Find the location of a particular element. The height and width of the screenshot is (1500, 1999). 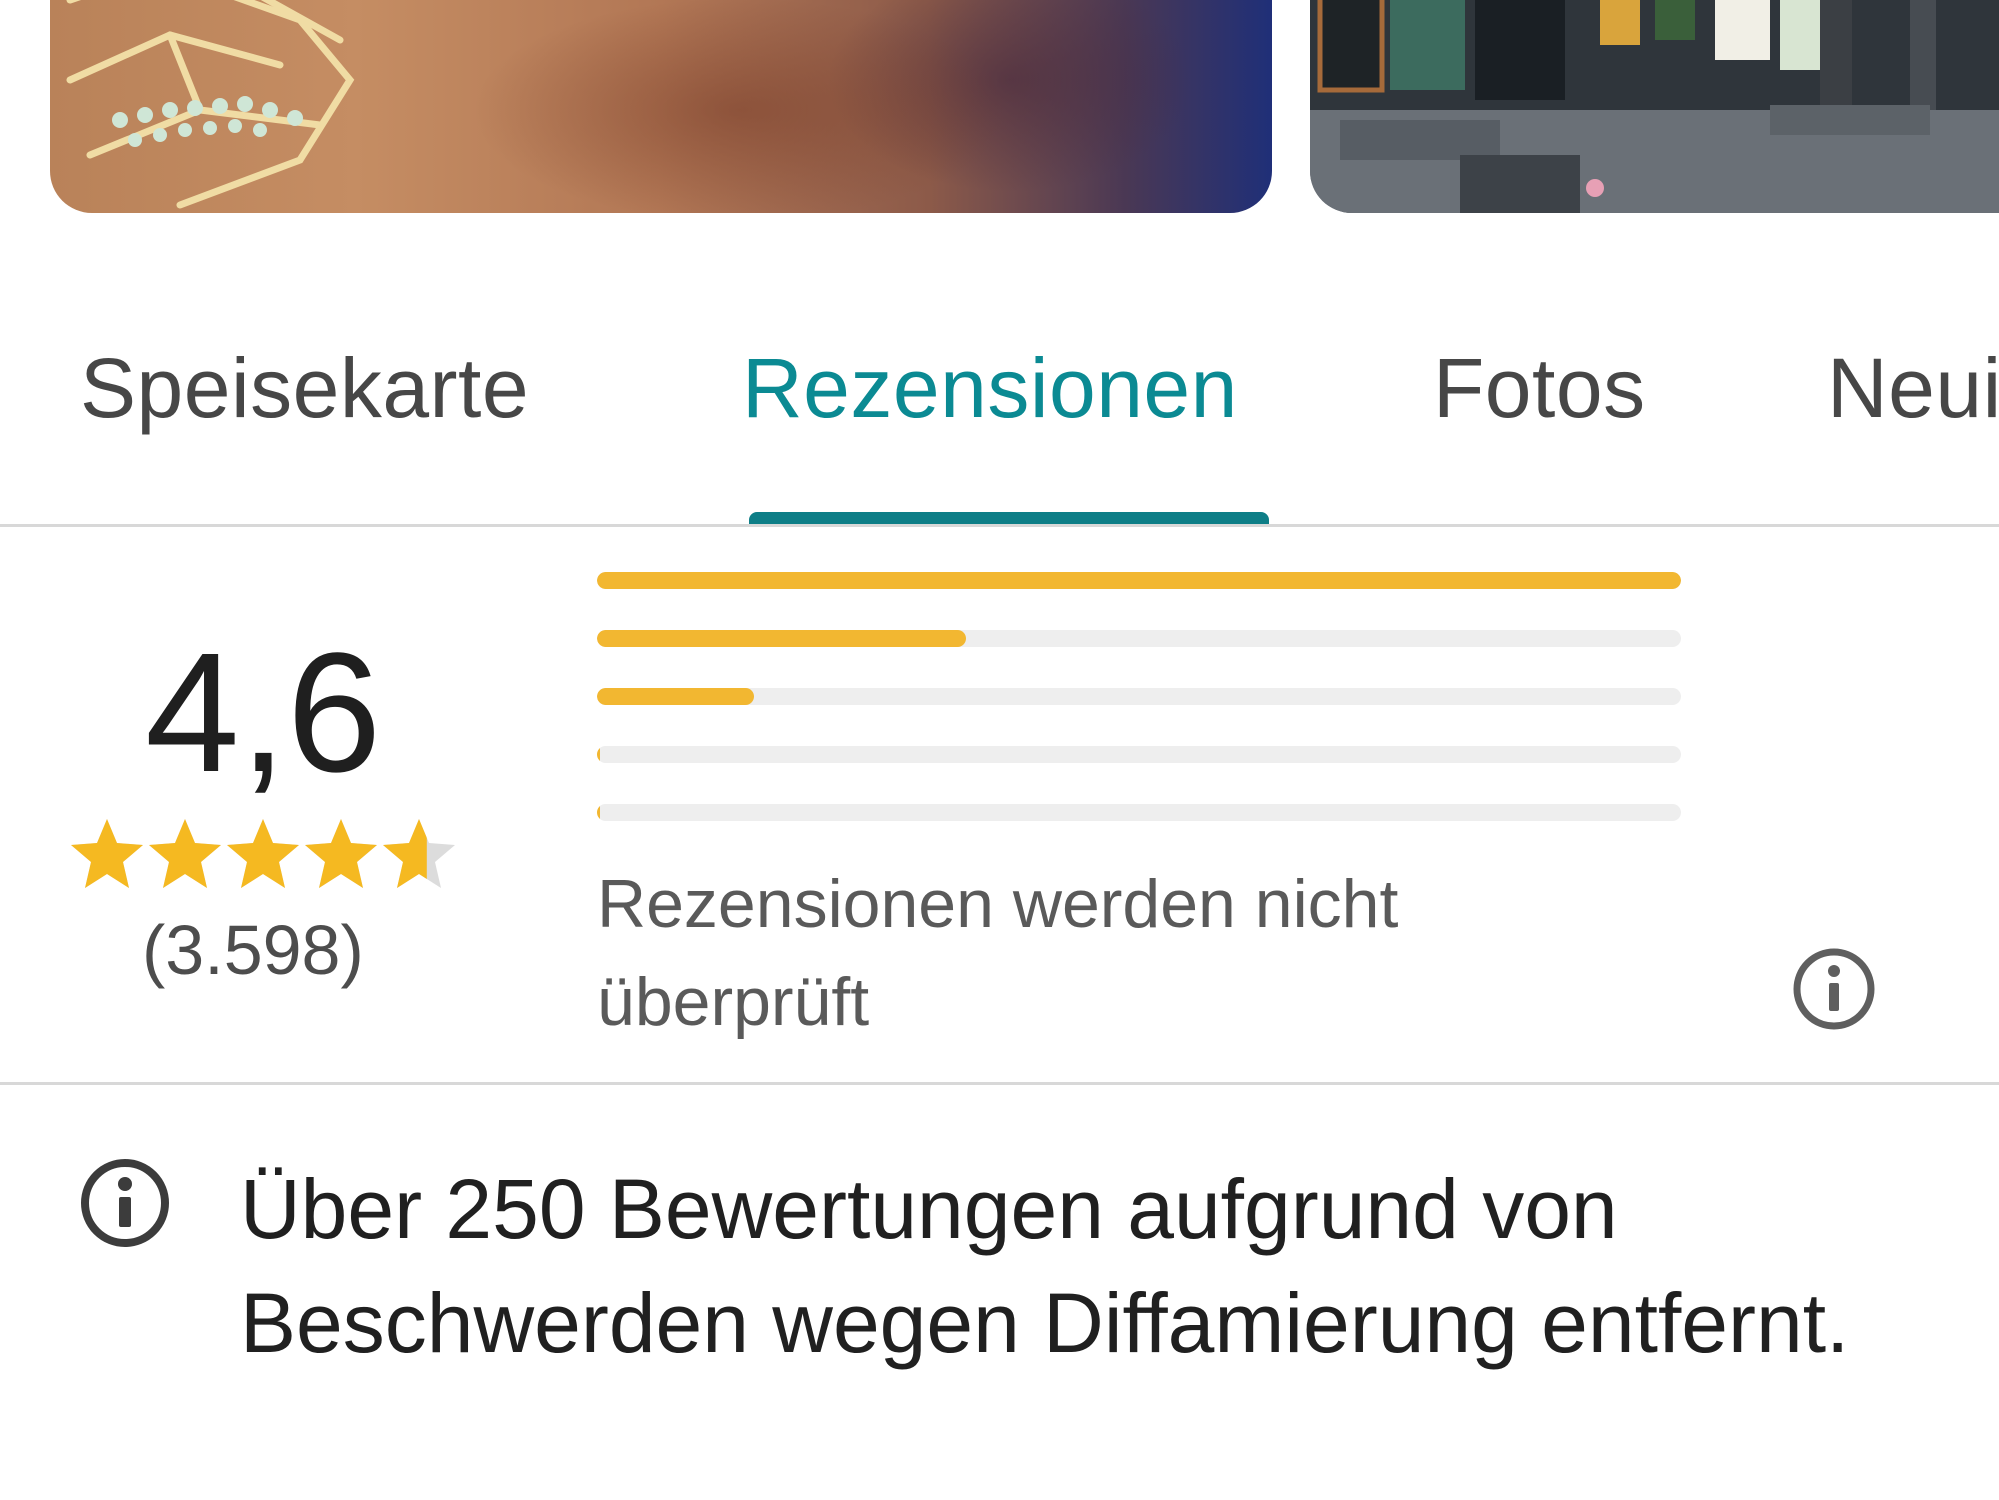

reviews-not-verified-note: Rezensionen werden nicht überprüft is located at coordinates (998, 953).